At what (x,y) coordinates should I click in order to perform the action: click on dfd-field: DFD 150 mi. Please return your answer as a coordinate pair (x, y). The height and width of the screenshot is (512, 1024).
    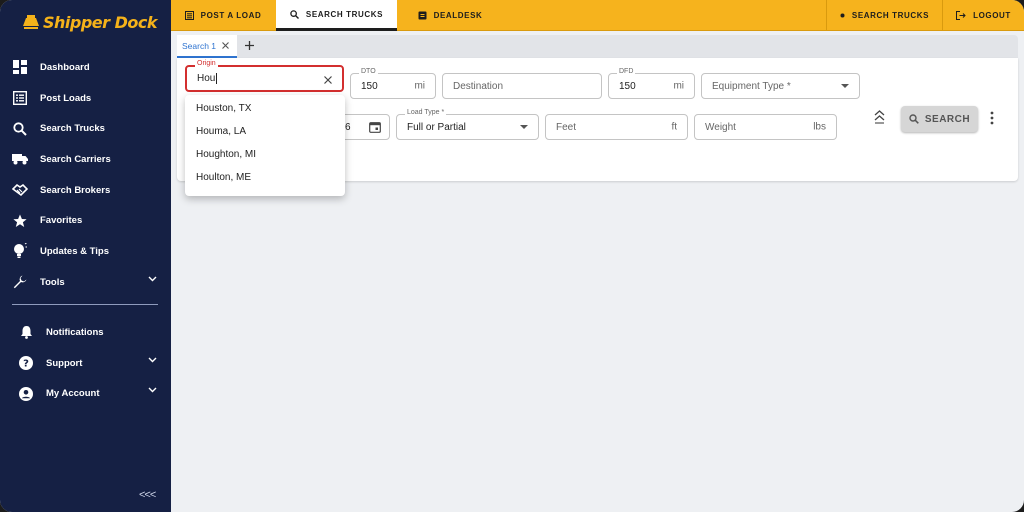
    Looking at the image, I should click on (651, 83).